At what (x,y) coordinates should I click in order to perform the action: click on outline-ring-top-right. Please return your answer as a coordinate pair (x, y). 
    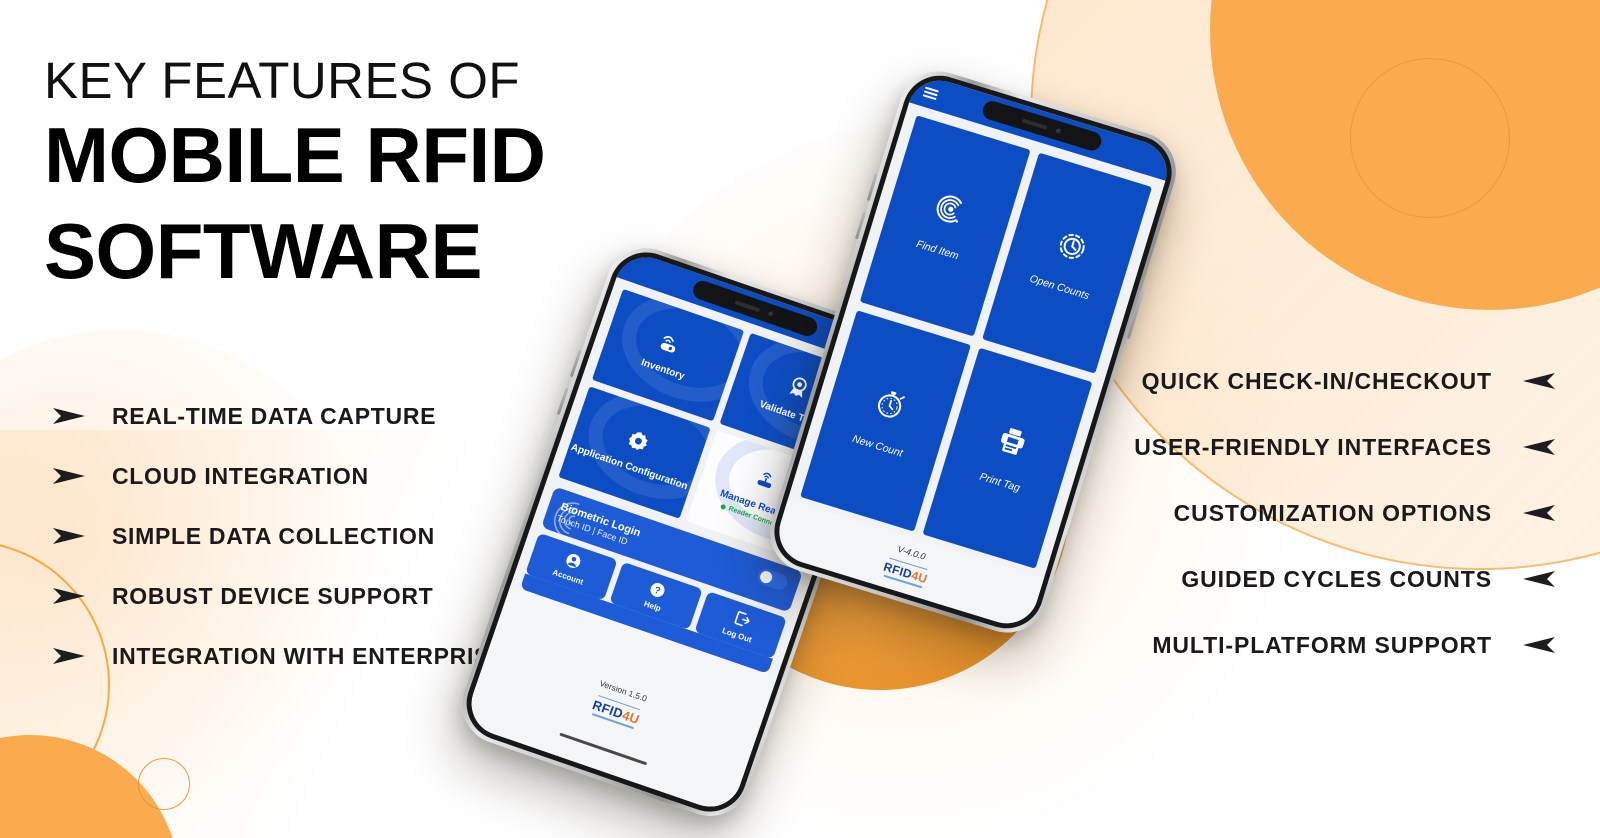
    Looking at the image, I should click on (1430, 138).